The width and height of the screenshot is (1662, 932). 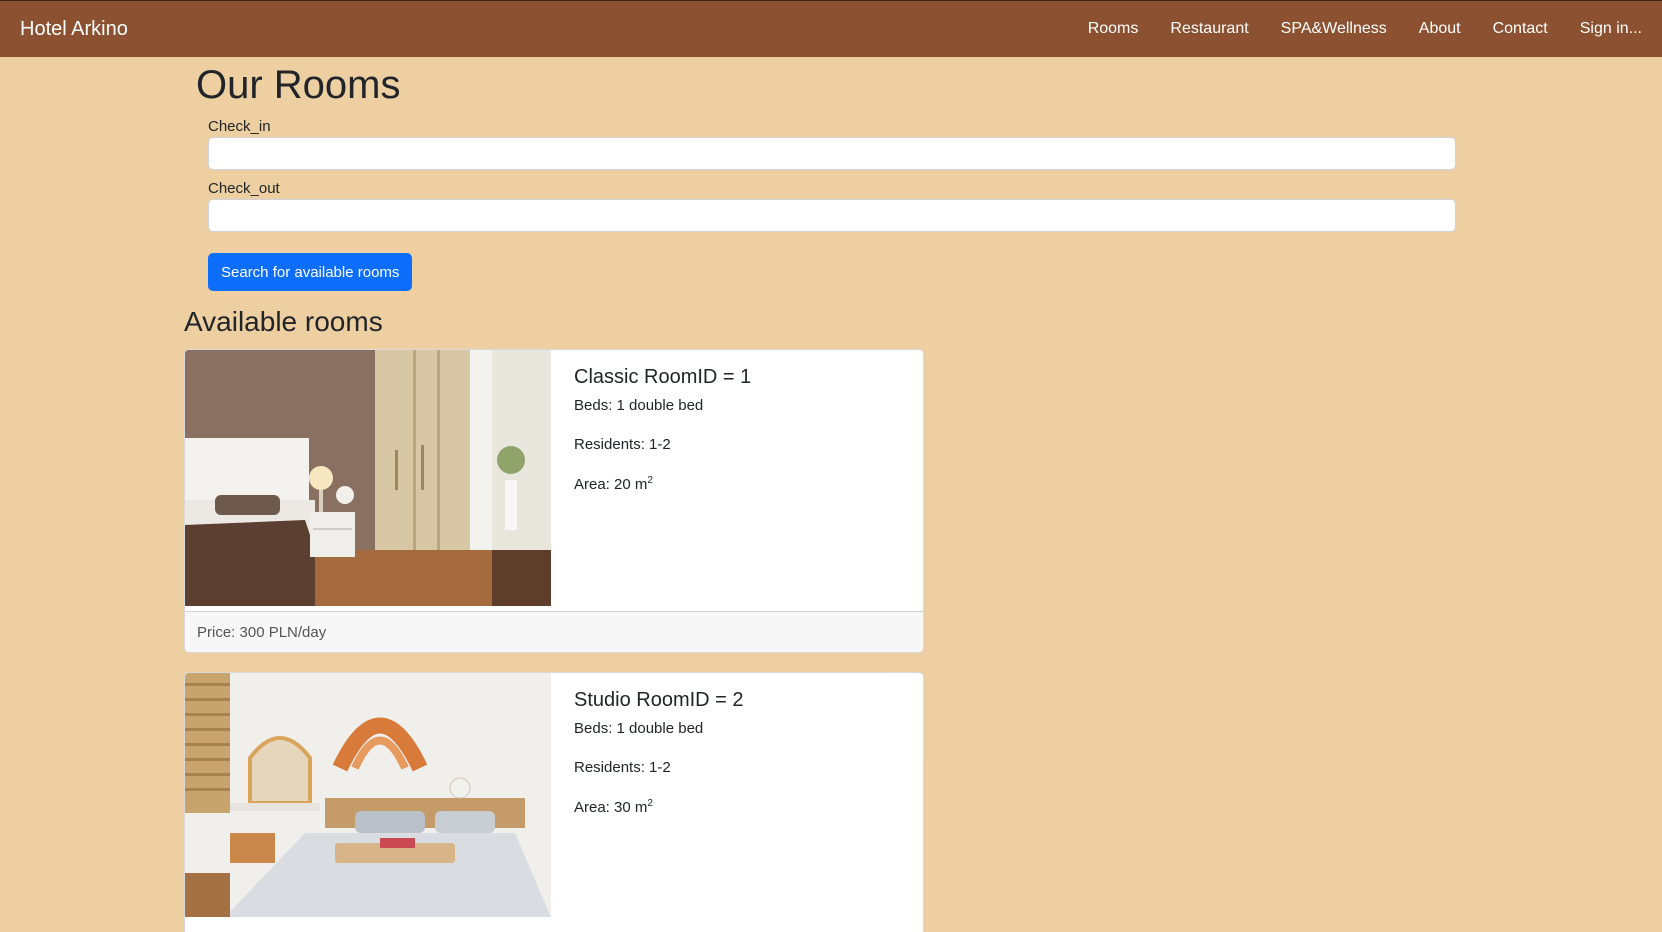 What do you see at coordinates (298, 85) in the screenshot?
I see `page-title: Our Rooms` at bounding box center [298, 85].